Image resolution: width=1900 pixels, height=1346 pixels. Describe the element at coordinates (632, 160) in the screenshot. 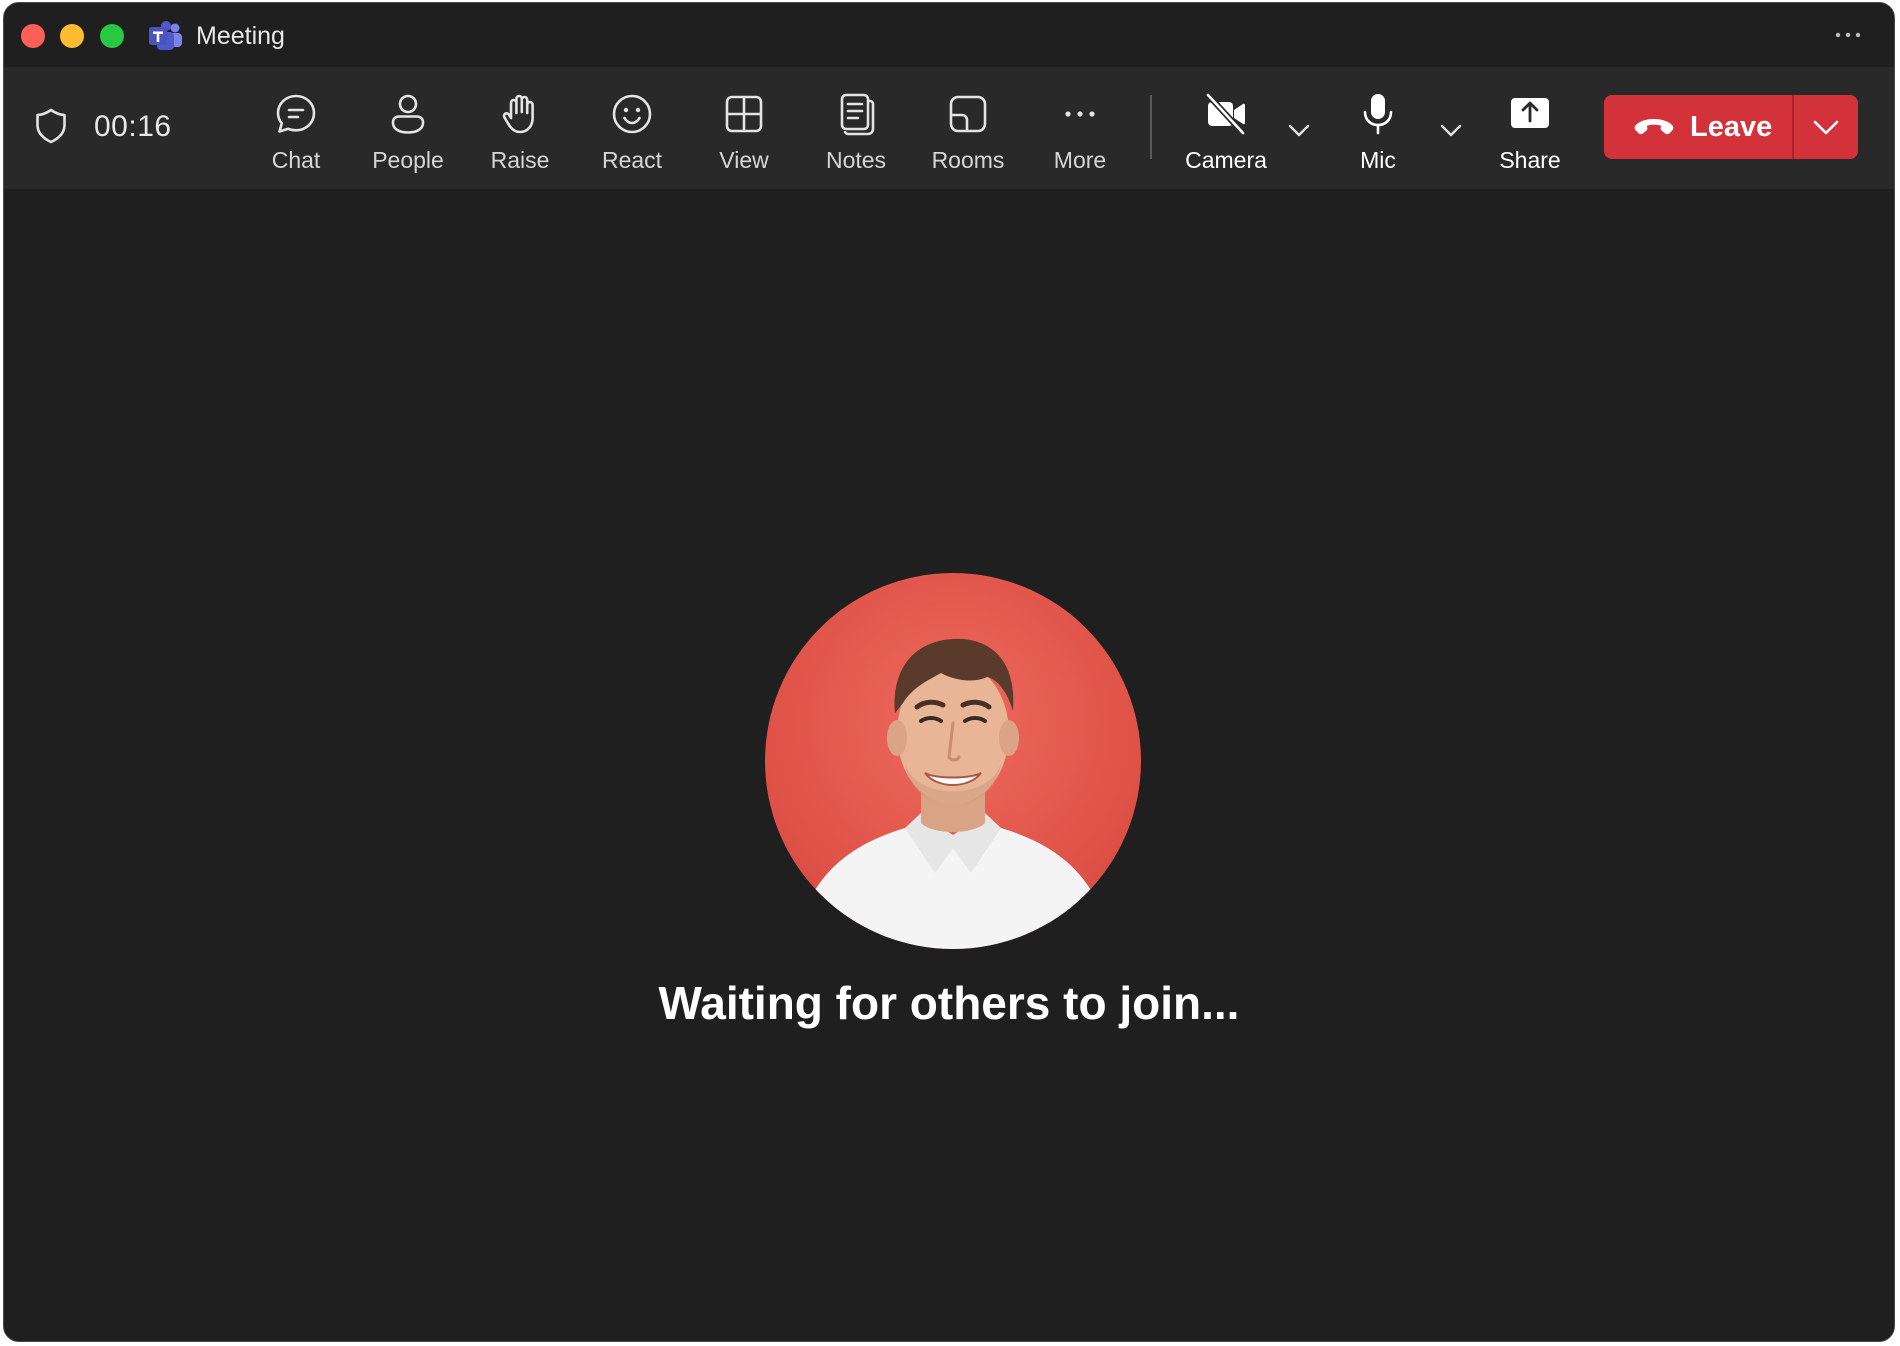

I see `react-label: React` at that location.